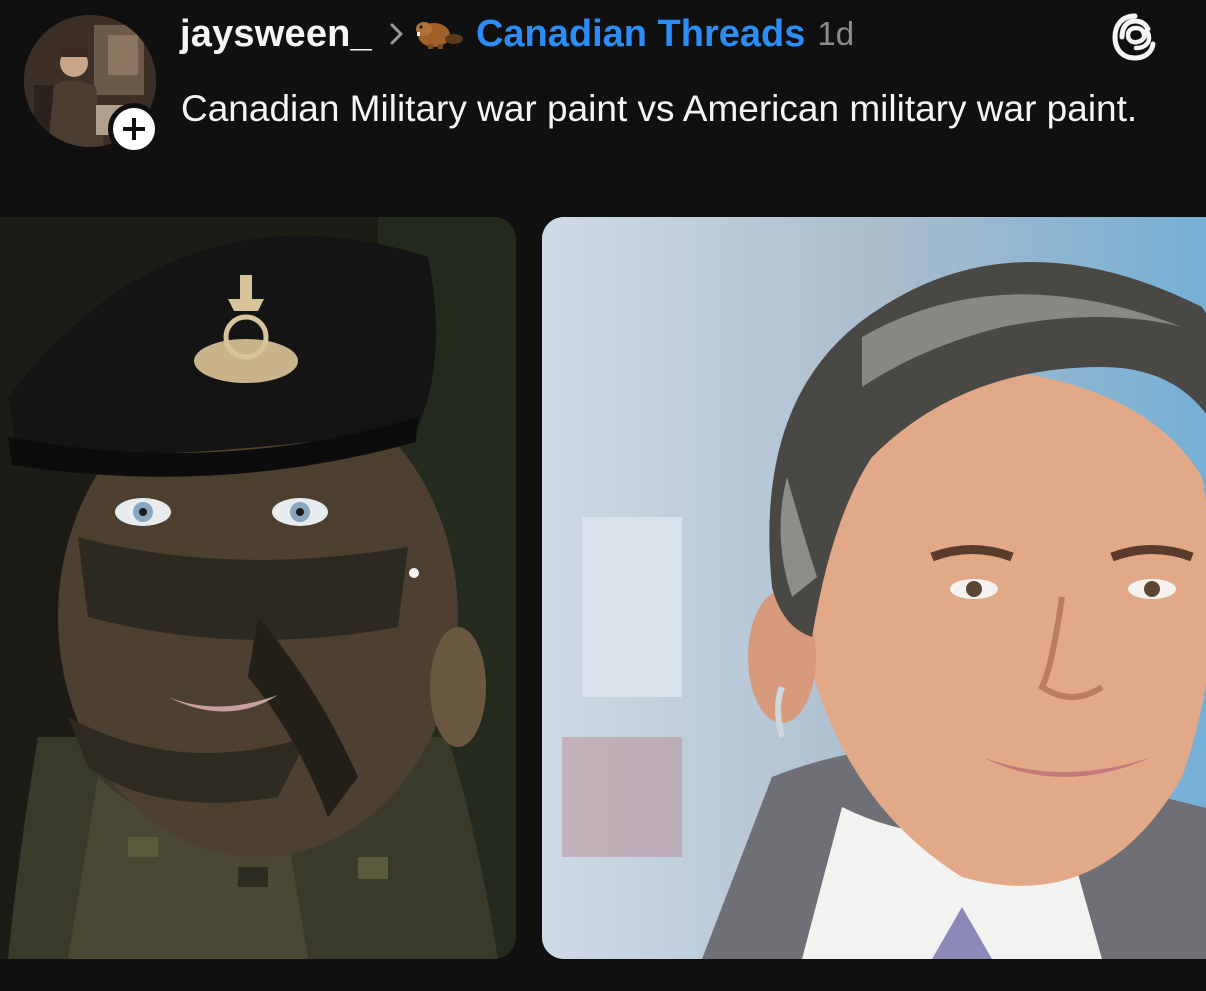  I want to click on beaver-icon, so click(439, 34).